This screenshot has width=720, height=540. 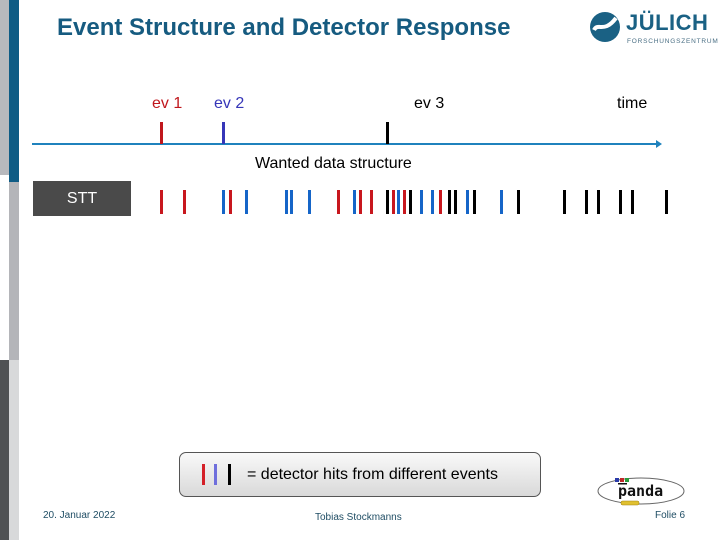 I want to click on left-gray-strip, so click(x=4, y=87).